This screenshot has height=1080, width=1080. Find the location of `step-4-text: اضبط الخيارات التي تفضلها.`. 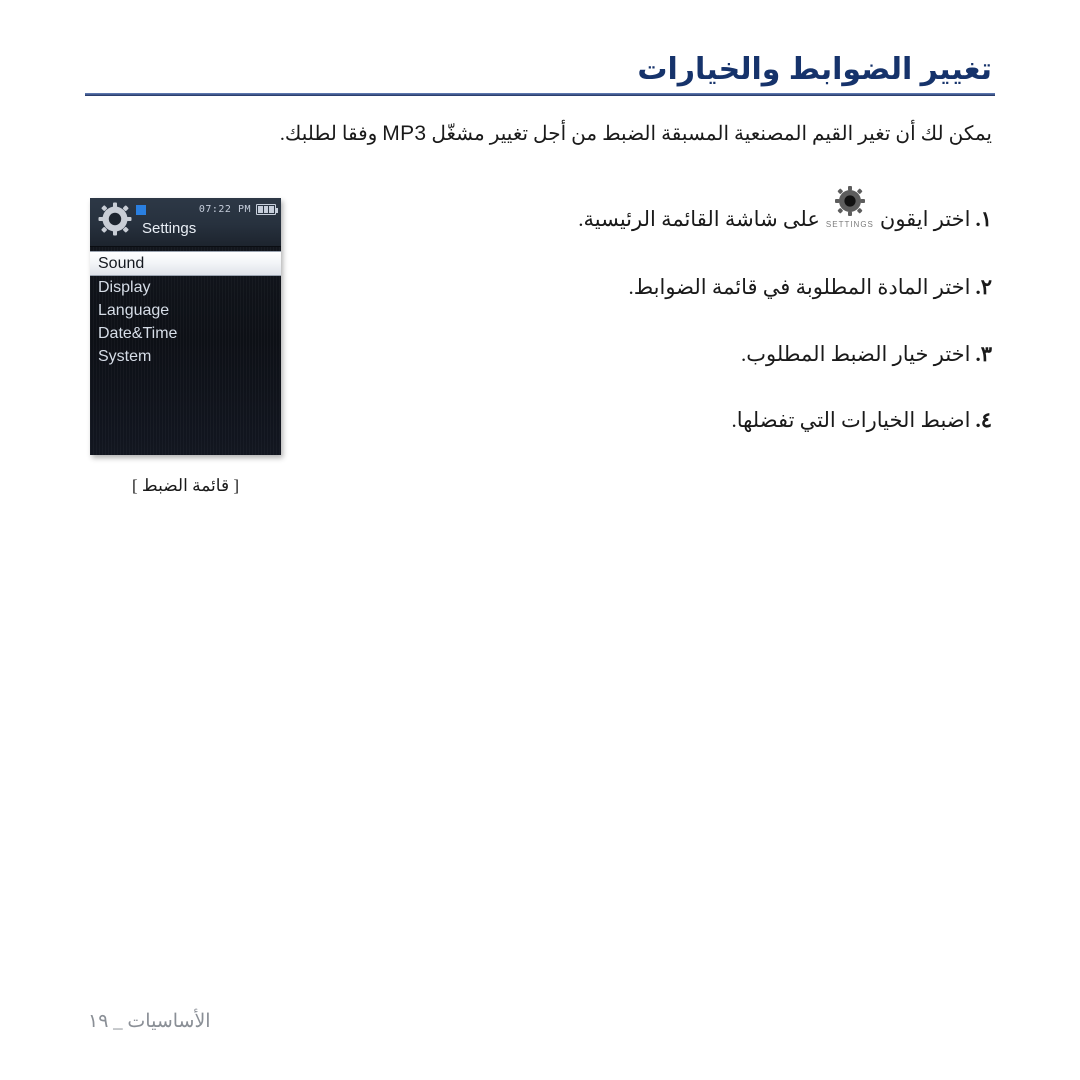

step-4-text: اضبط الخيارات التي تفضلها. is located at coordinates (851, 420).